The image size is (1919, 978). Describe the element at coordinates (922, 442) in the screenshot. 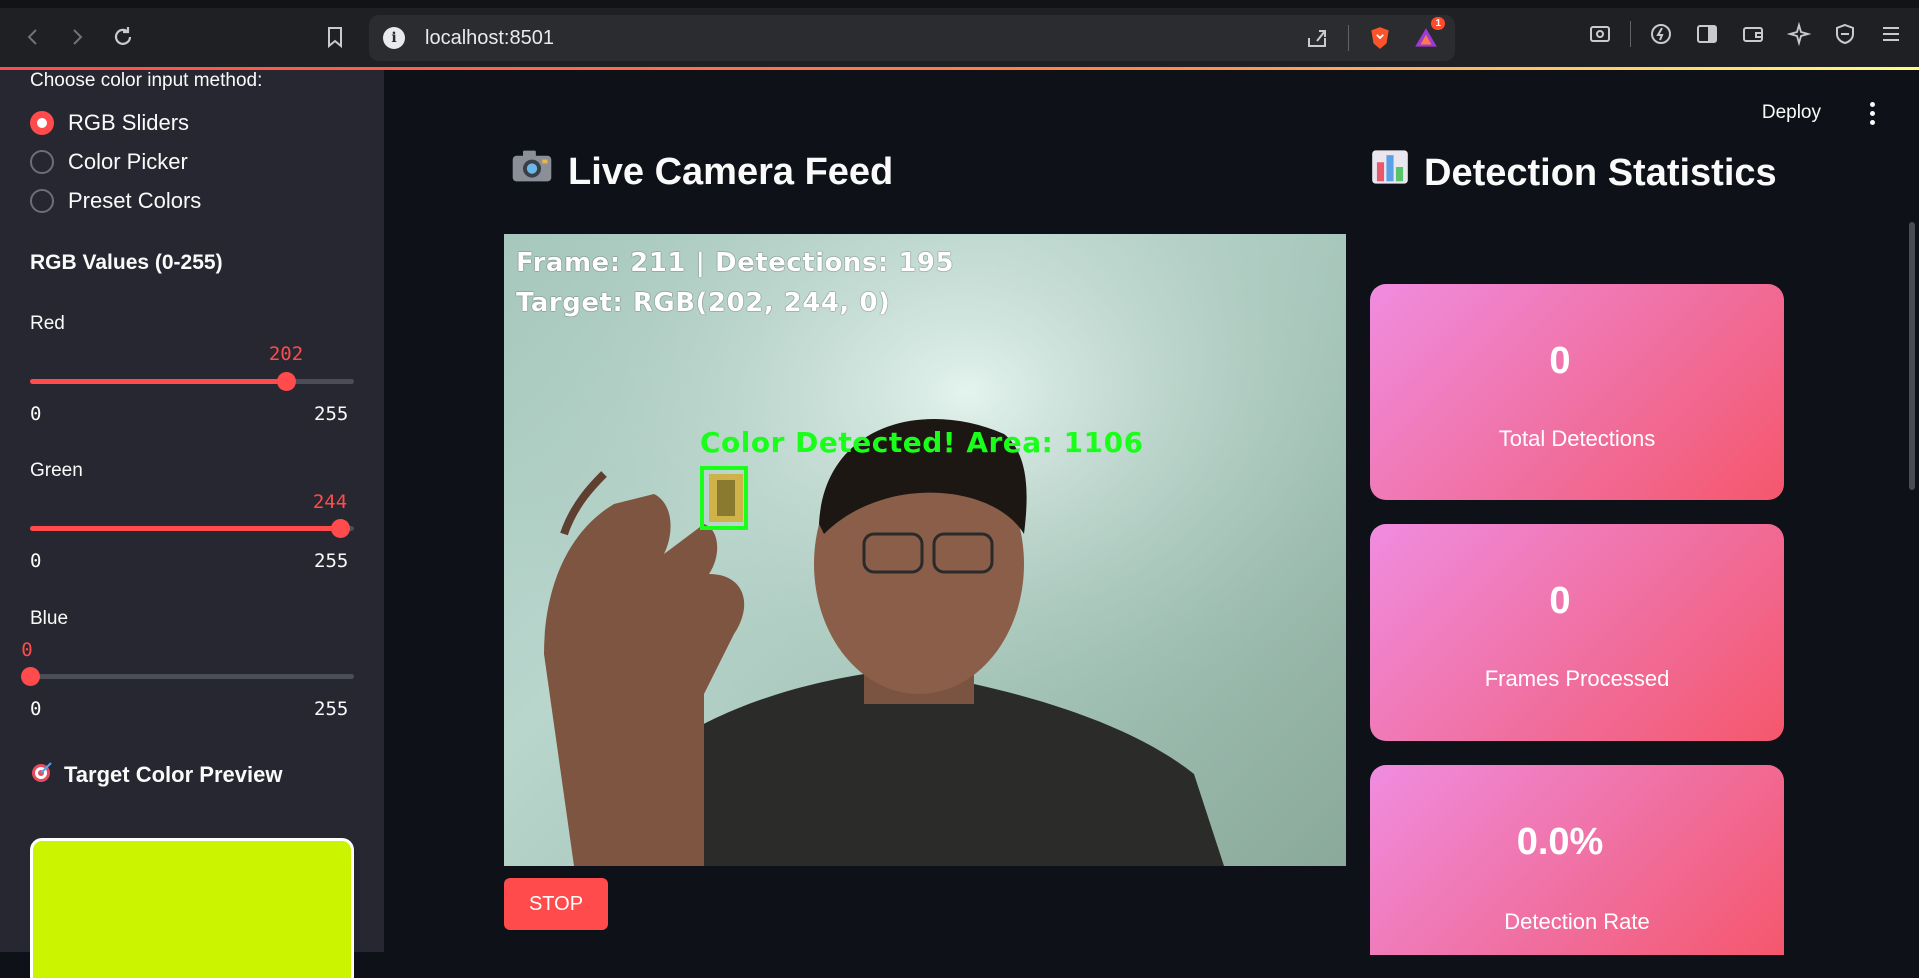

I see `detection-label-overlay: Color Detected! Area: 1106` at that location.